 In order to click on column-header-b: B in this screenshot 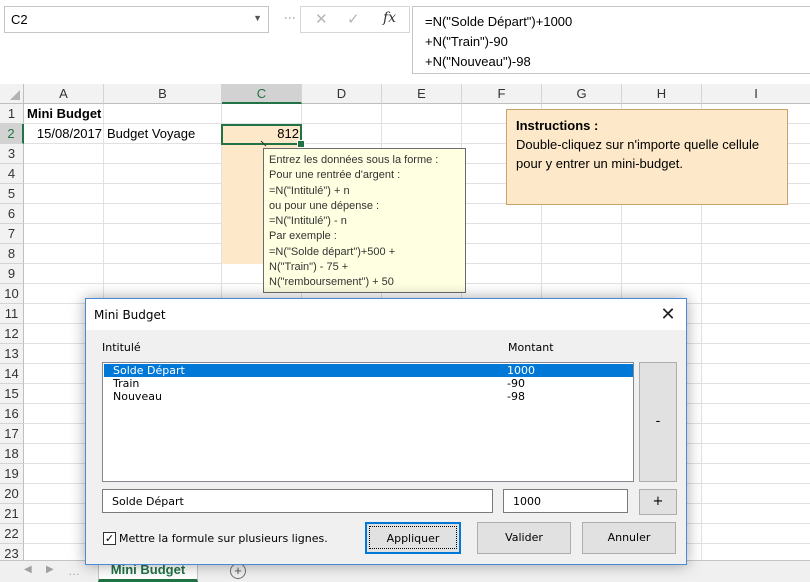, I will do `click(163, 94)`.